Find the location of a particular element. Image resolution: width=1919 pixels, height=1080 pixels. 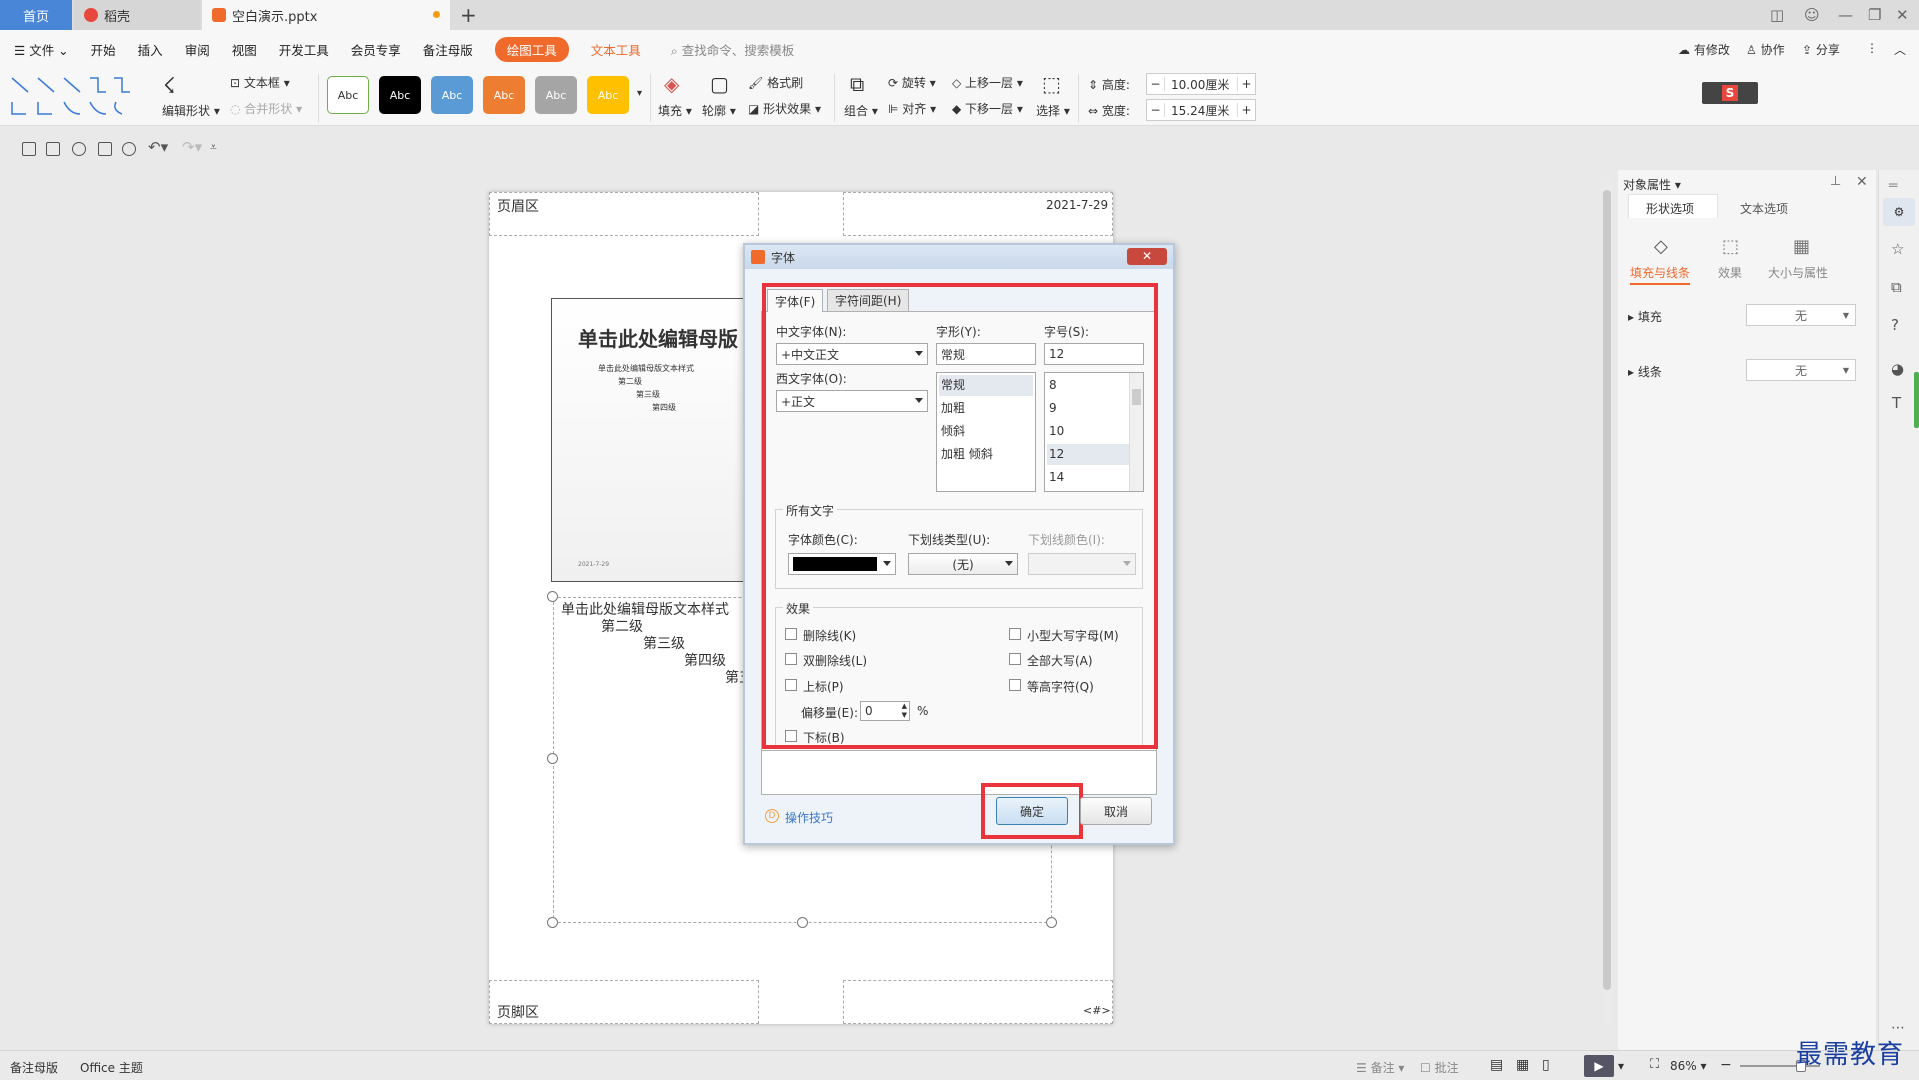

collapse-ribbon-icon: ︿ is located at coordinates (1900, 49).